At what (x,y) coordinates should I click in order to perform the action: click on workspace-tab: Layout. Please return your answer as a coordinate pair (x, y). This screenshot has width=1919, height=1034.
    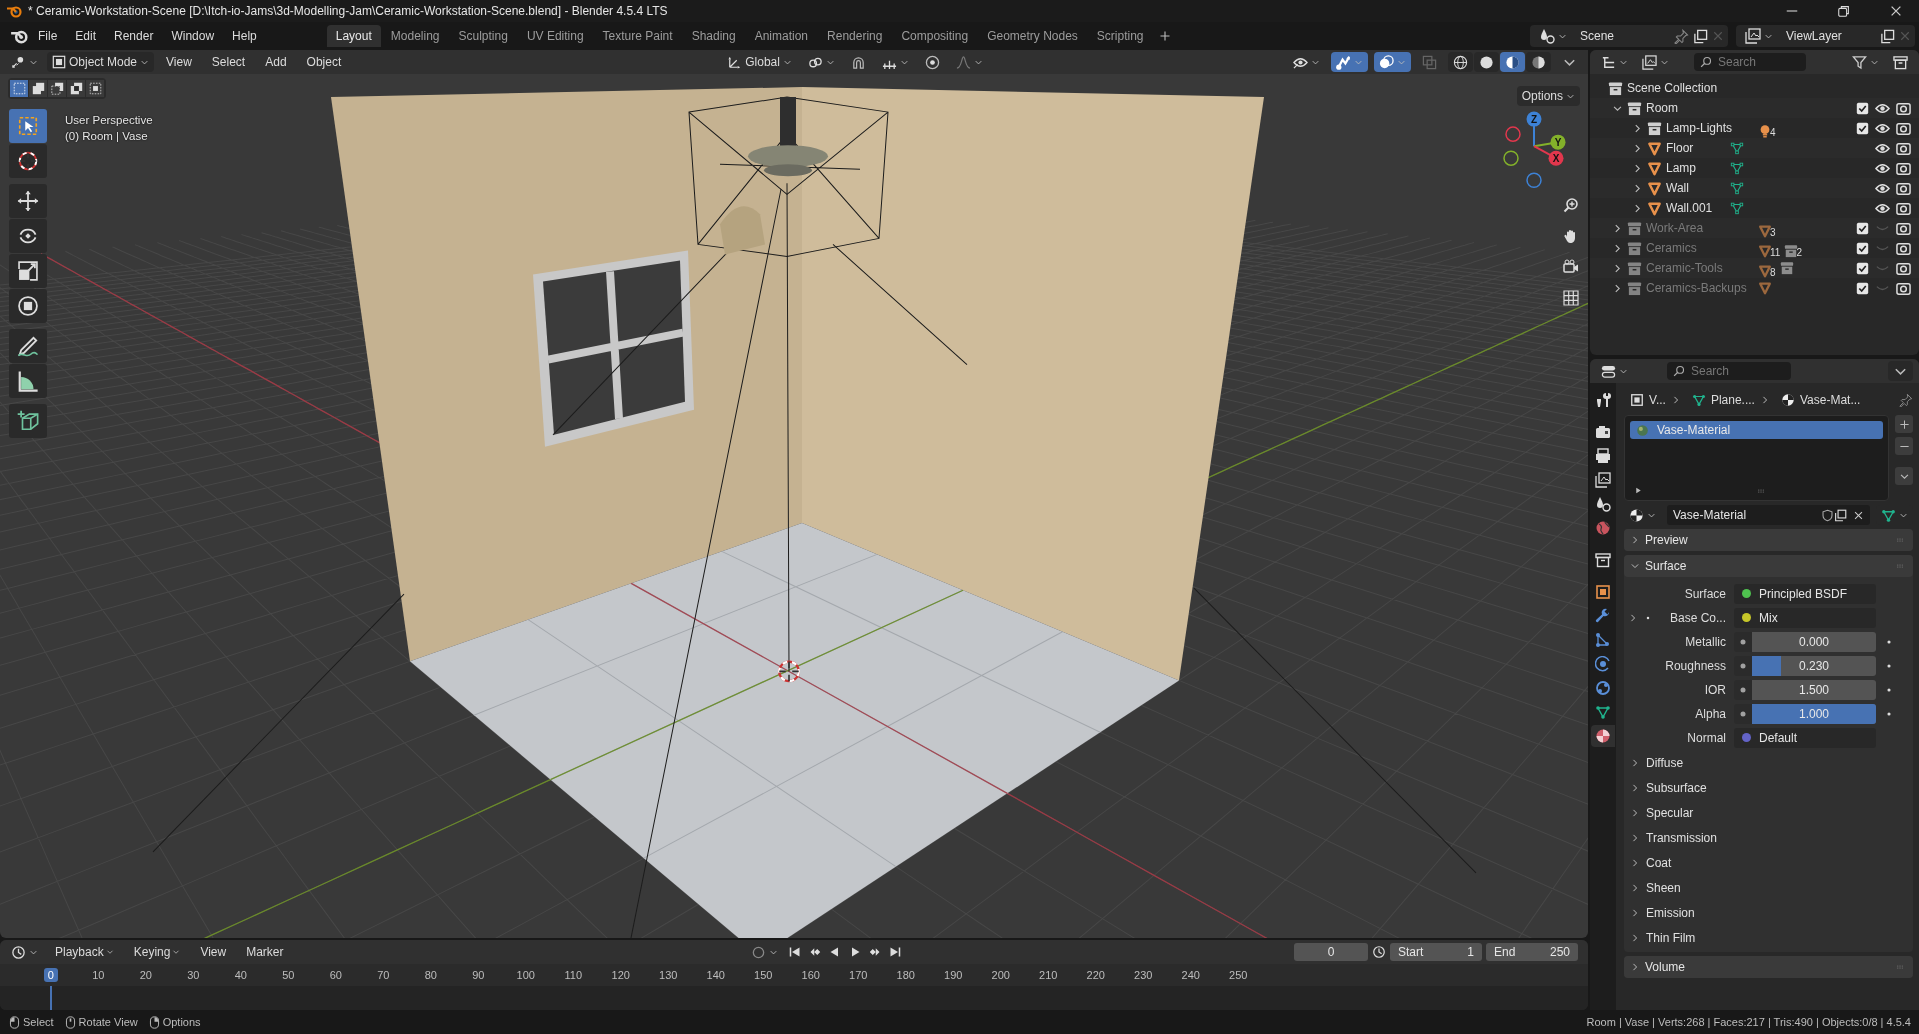
    Looking at the image, I should click on (353, 36).